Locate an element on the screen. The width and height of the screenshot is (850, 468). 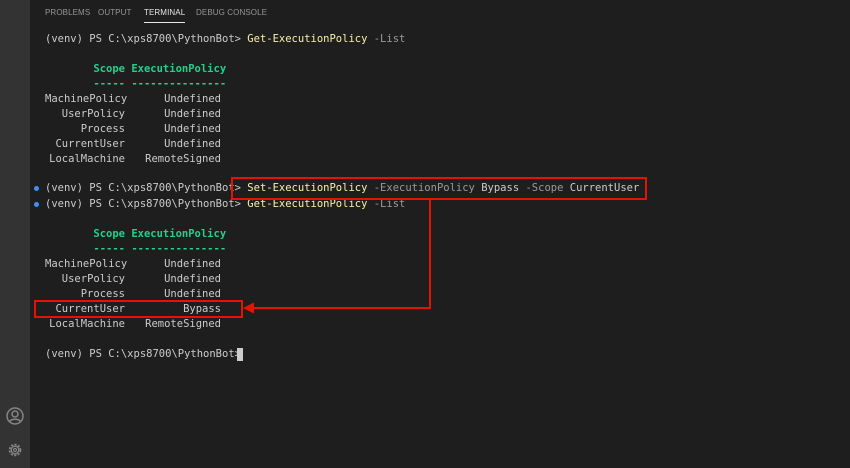
highlight-box-set-command is located at coordinates (439, 188).